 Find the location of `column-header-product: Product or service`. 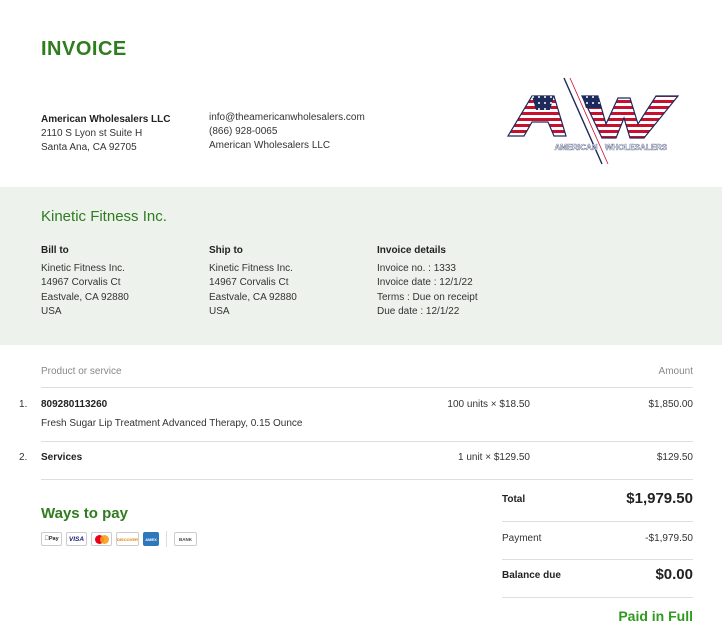

column-header-product: Product or service is located at coordinates (81, 371).